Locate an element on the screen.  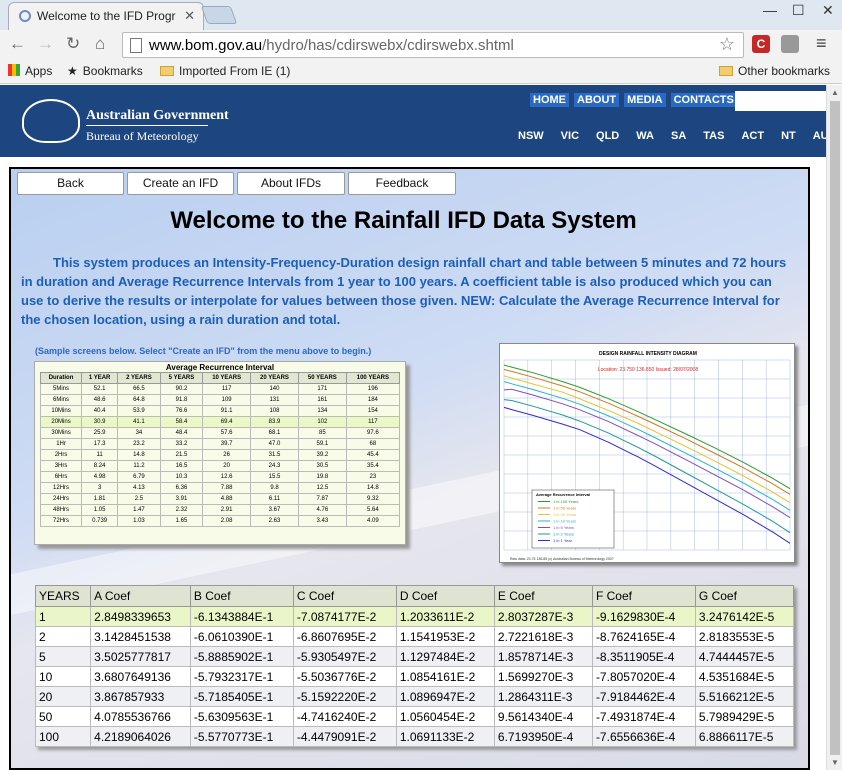
link-home: HOME is located at coordinates (549, 100).